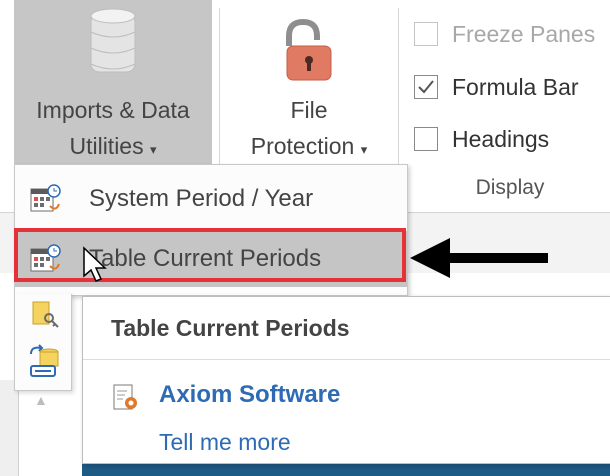 The width and height of the screenshot is (610, 476). Describe the element at coordinates (524, 33) in the screenshot. I see `freeze-panes-label: Freeze Panes` at that location.